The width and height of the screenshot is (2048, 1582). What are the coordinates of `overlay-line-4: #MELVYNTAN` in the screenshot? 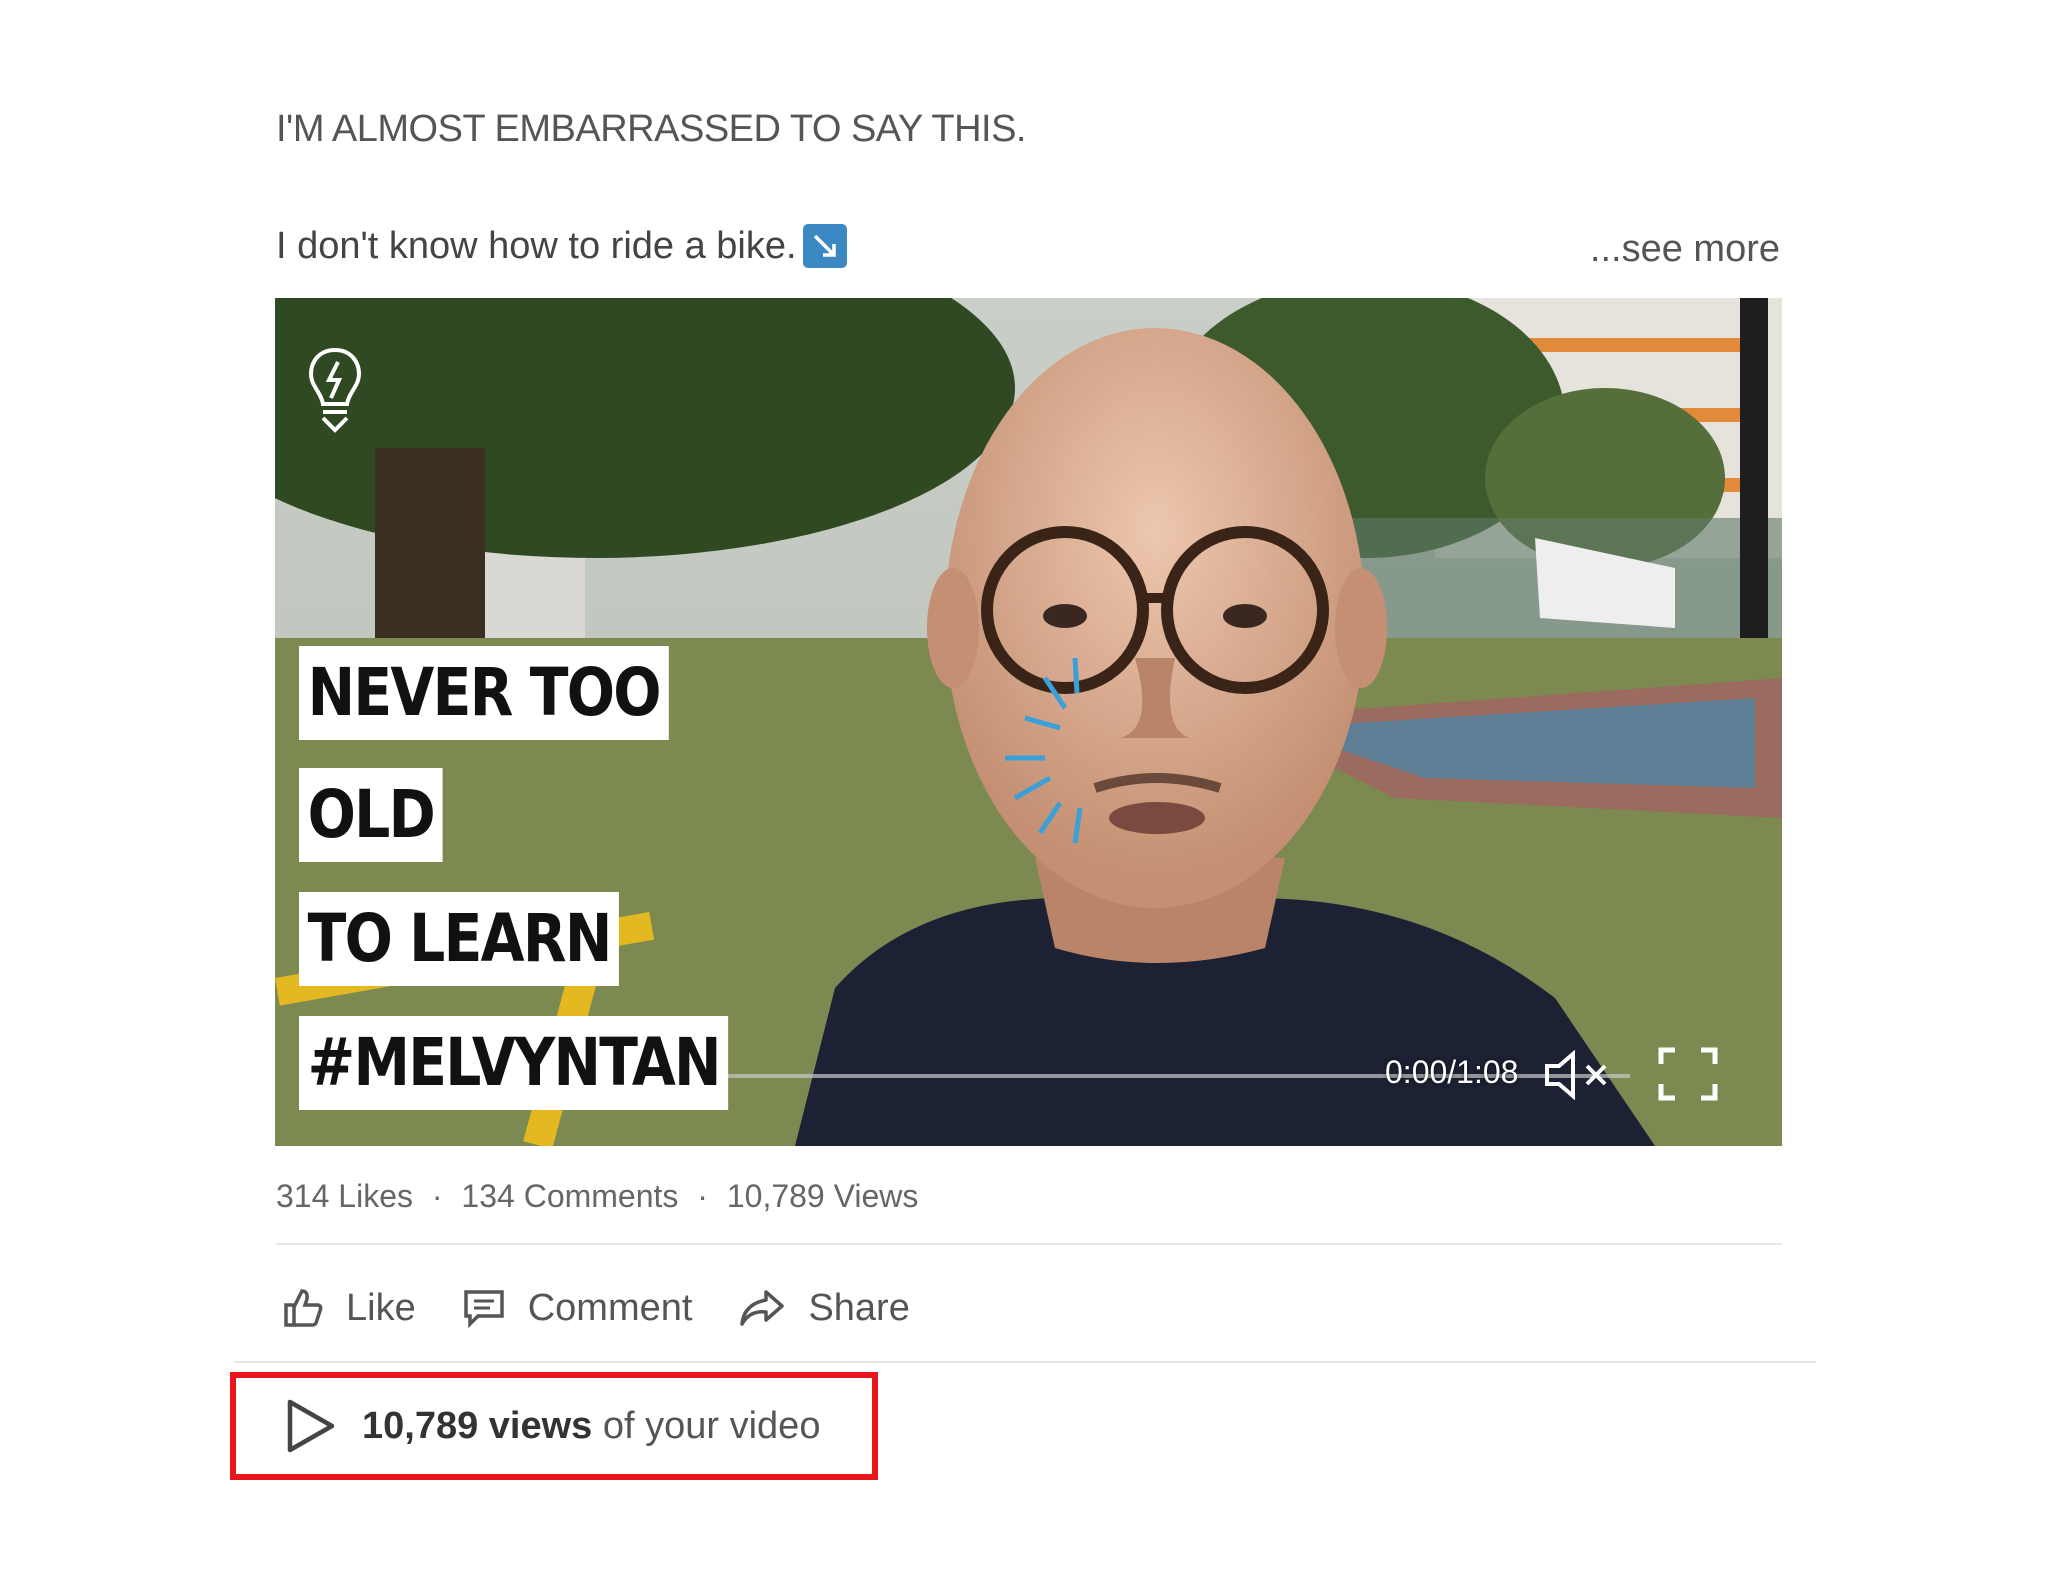 It's located at (514, 1063).